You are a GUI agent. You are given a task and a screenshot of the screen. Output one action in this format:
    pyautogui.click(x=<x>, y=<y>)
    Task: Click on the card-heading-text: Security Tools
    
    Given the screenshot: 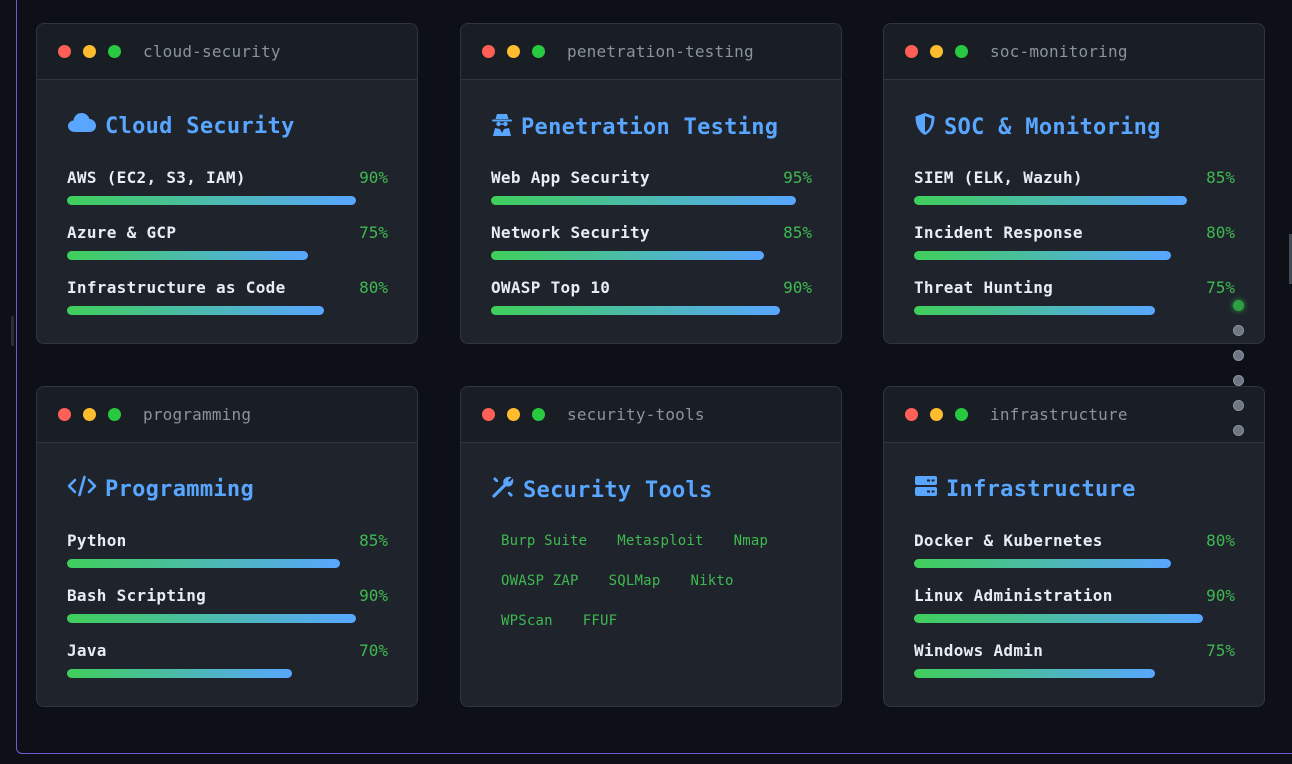 What is the action you would take?
    pyautogui.click(x=618, y=490)
    